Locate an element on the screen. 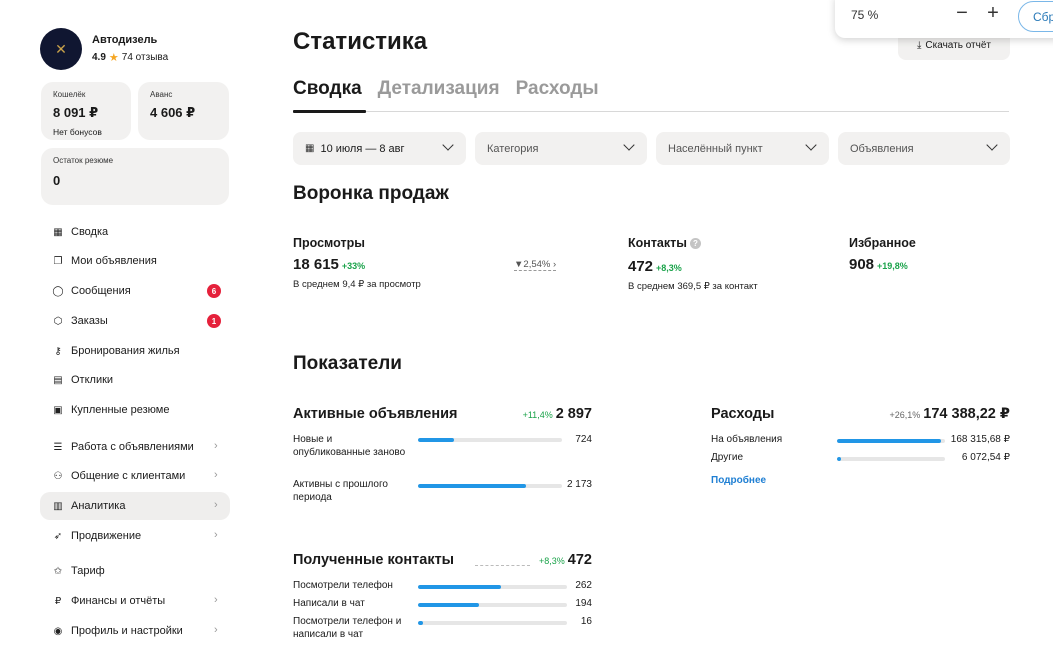  users-icon: ⚇ is located at coordinates (58, 476).